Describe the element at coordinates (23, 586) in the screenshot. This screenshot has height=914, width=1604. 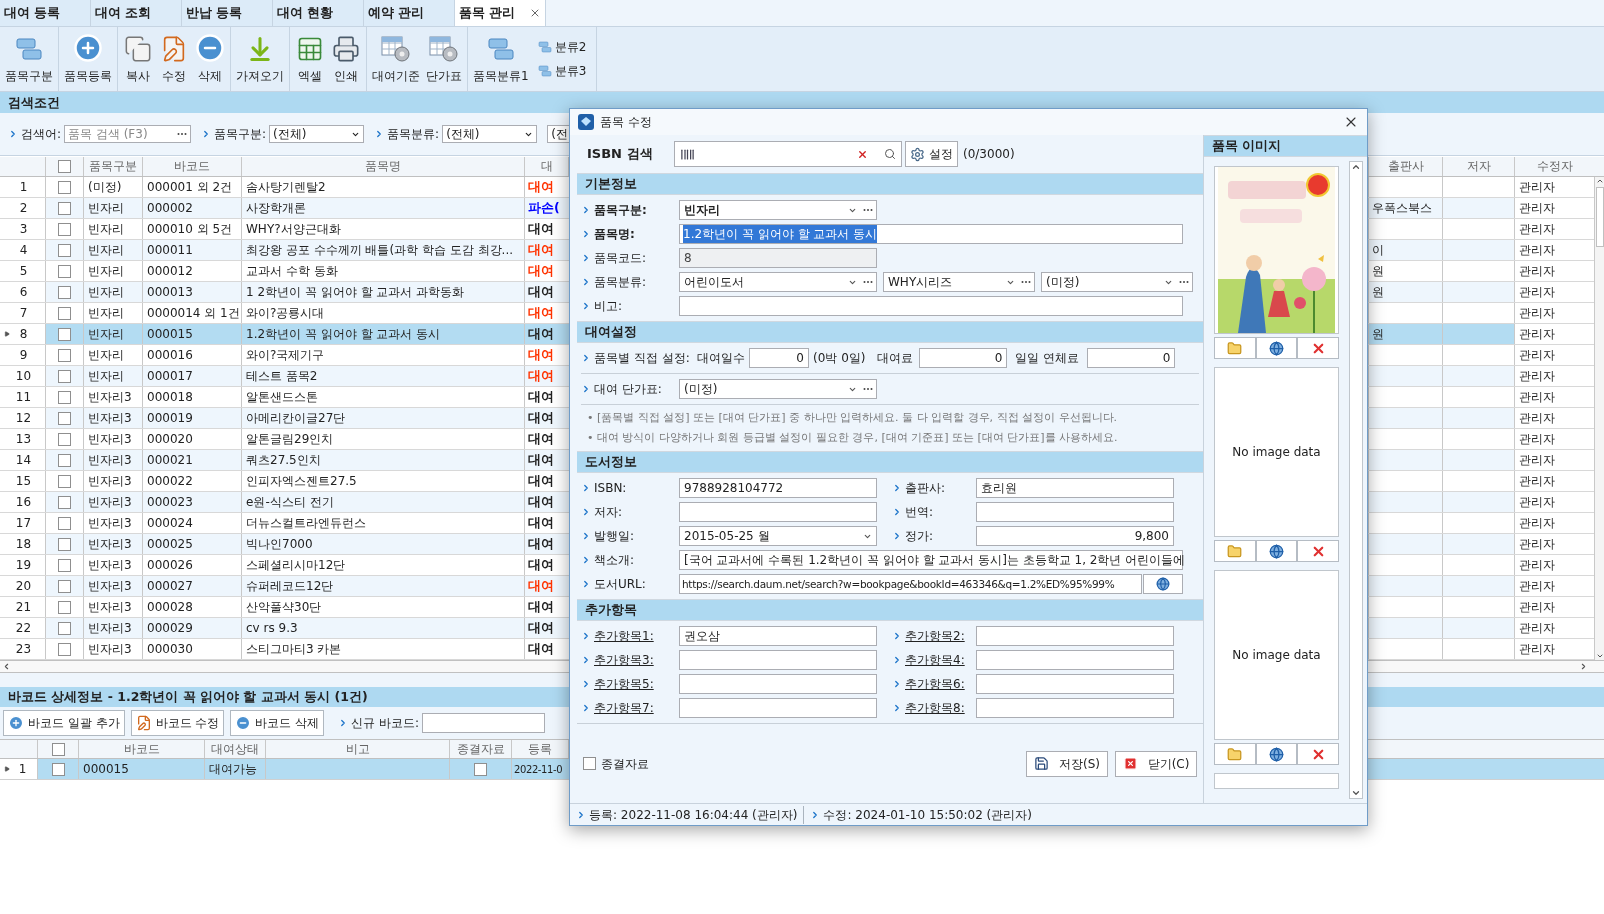
I see `row-number: 20` at that location.